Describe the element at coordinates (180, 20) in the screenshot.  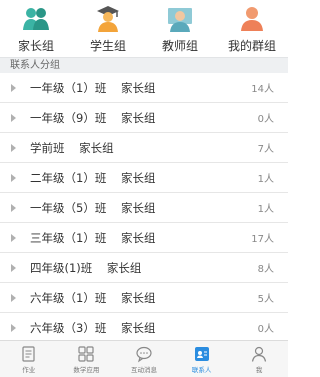
I see `teacher-icon` at that location.